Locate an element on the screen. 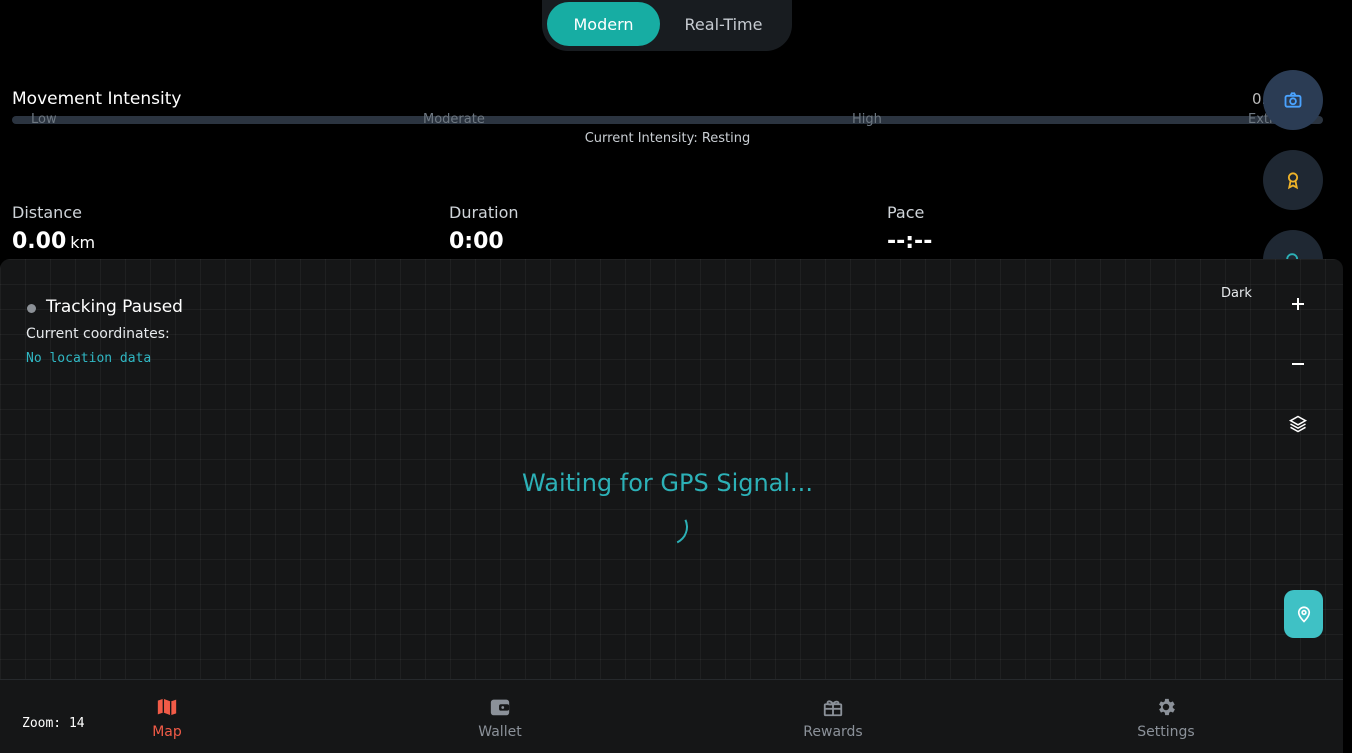 Image resolution: width=1352 pixels, height=753 pixels. intensity-tick-low: Low is located at coordinates (44, 119).